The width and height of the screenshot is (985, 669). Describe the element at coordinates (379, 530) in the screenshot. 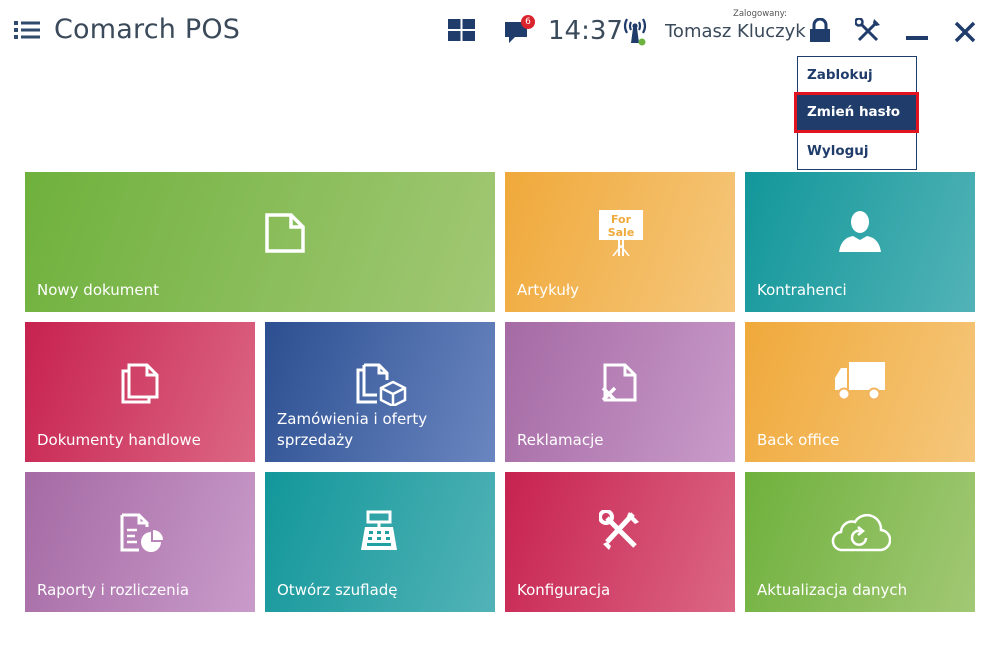

I see `cash-register-icon` at that location.